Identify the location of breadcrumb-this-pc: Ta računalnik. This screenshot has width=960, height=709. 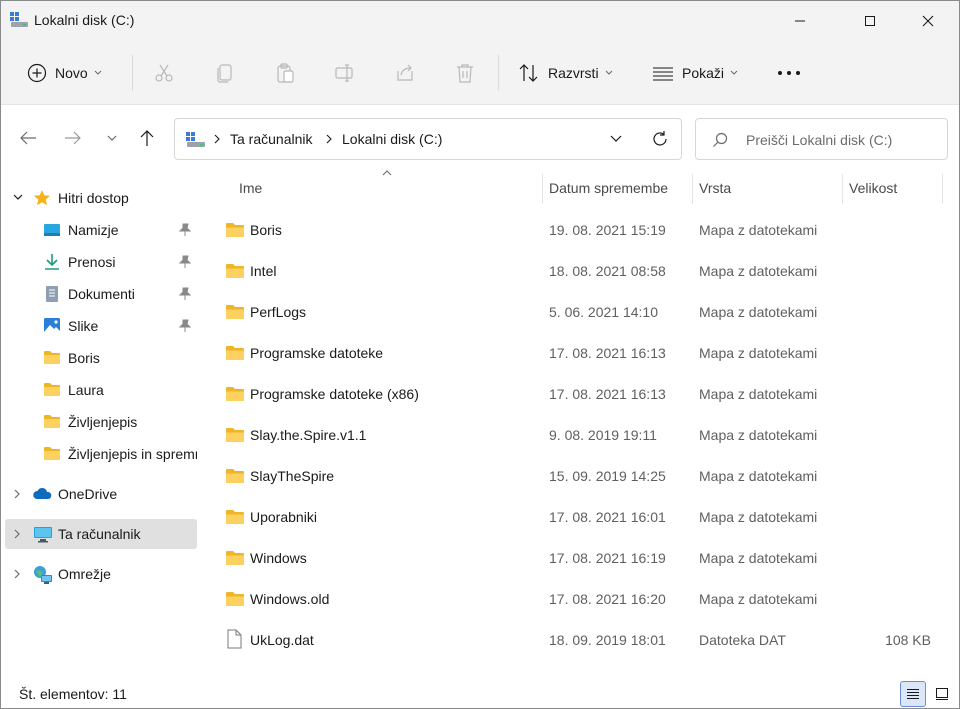
(271, 139).